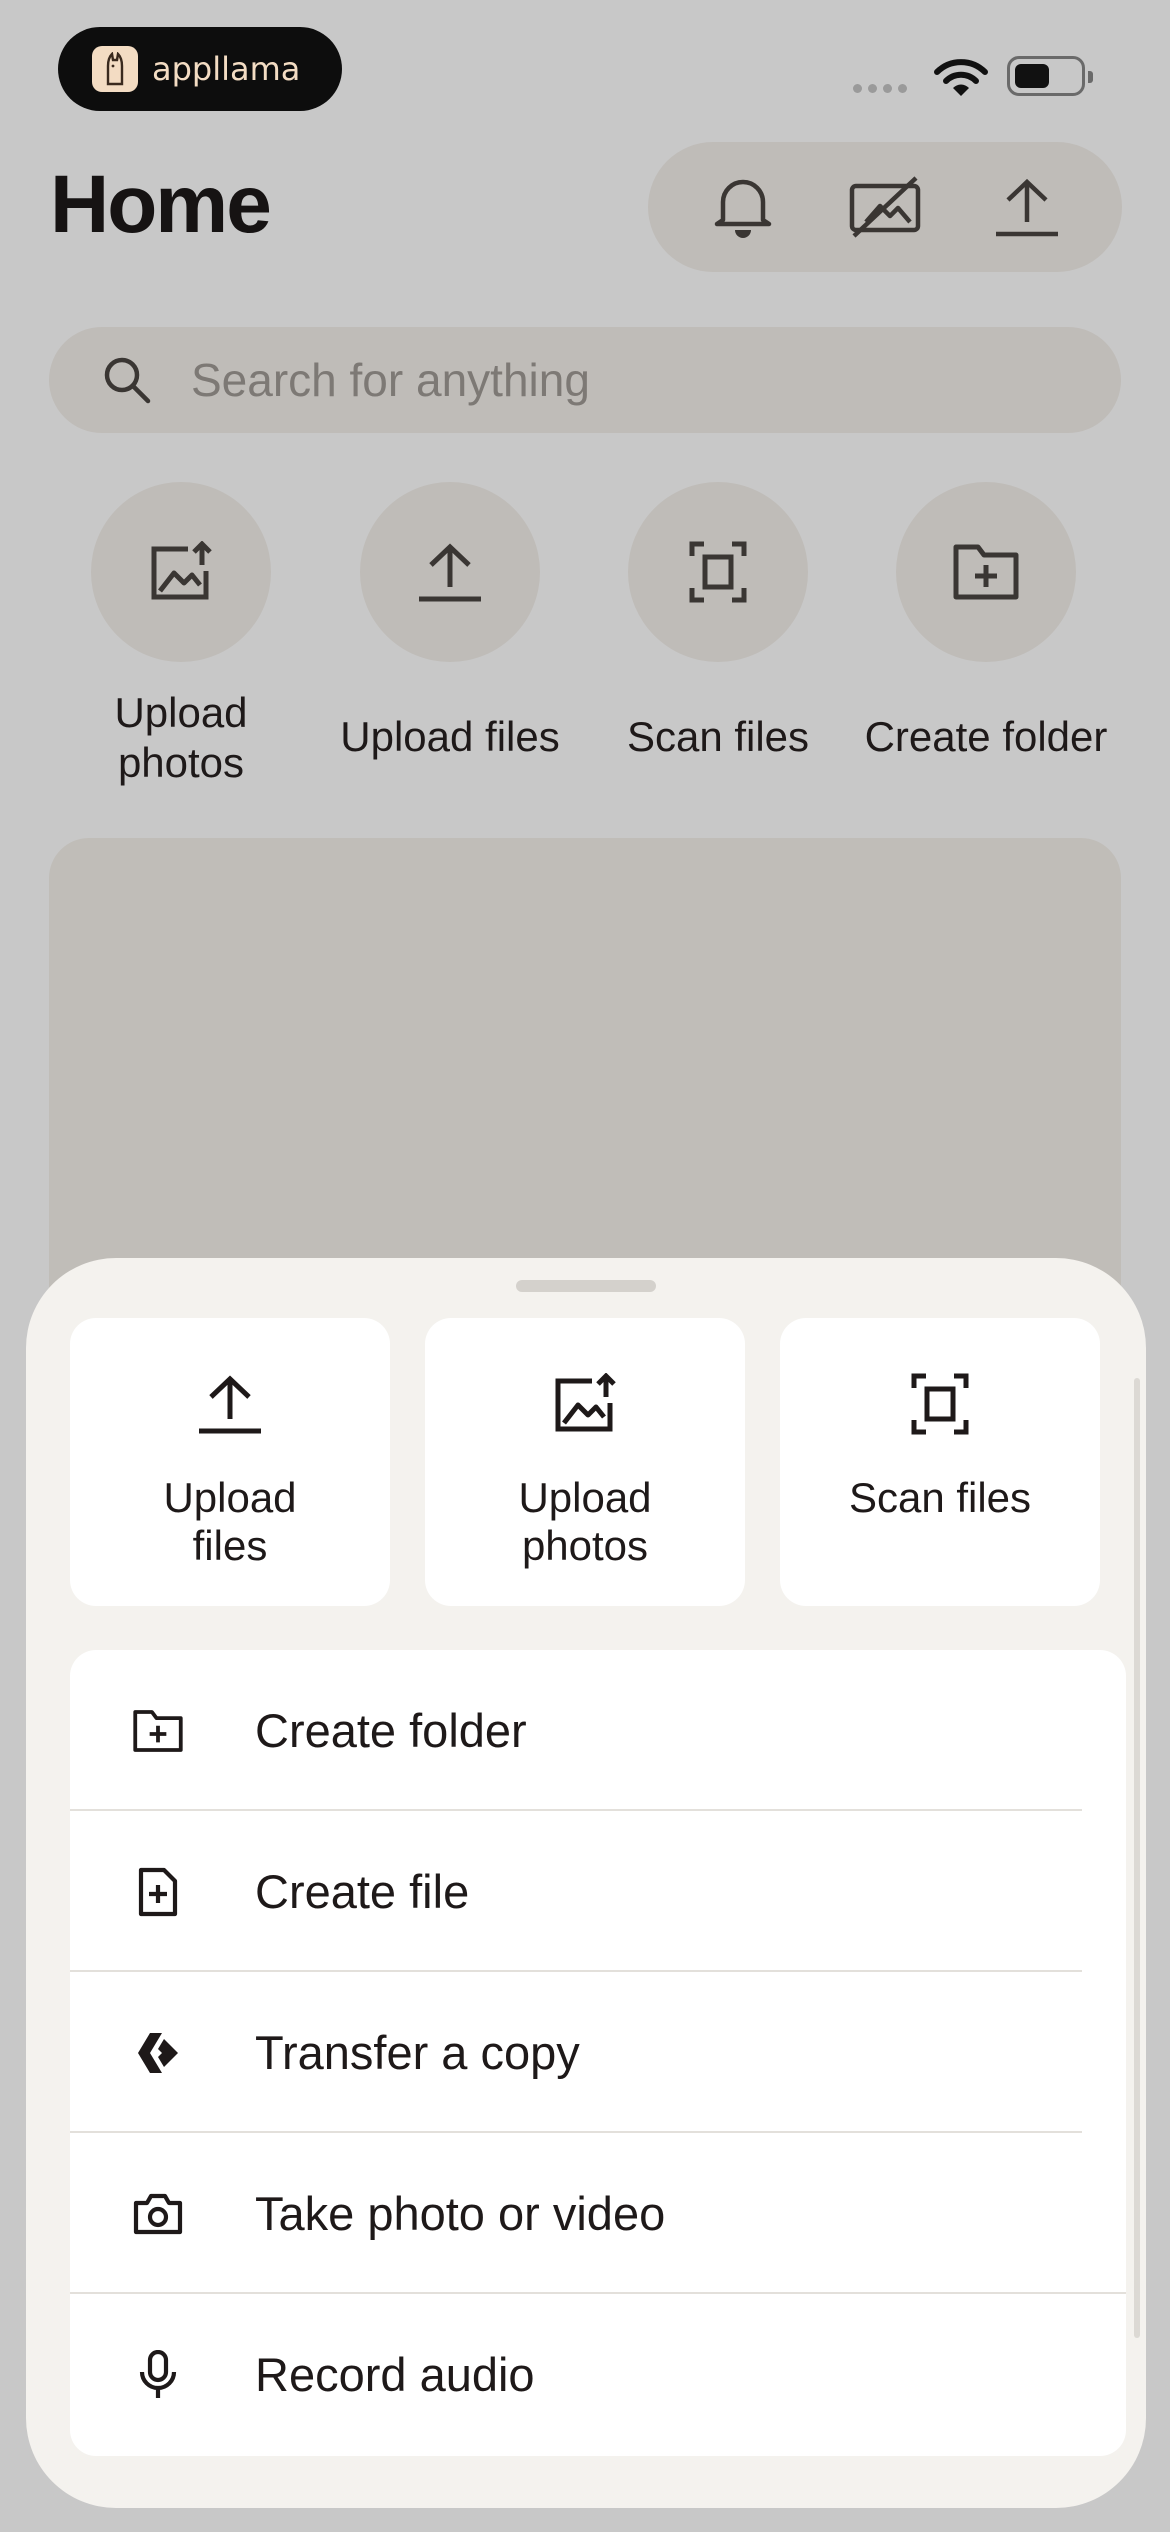  What do you see at coordinates (181, 737) in the screenshot?
I see `quick-action-label: Upload photos` at bounding box center [181, 737].